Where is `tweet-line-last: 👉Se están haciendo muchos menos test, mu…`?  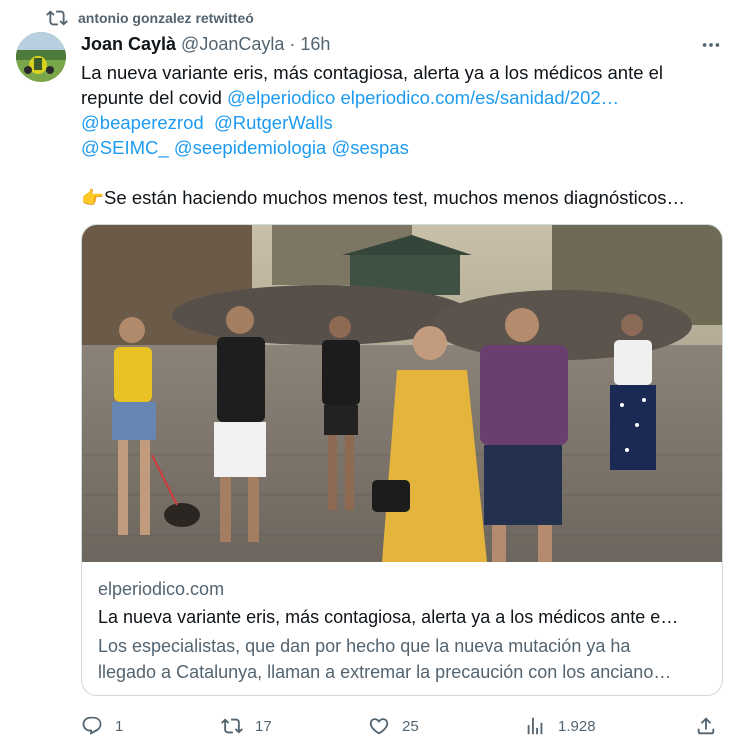 tweet-line-last: 👉Se están haciendo muchos menos test, mu… is located at coordinates (401, 197).